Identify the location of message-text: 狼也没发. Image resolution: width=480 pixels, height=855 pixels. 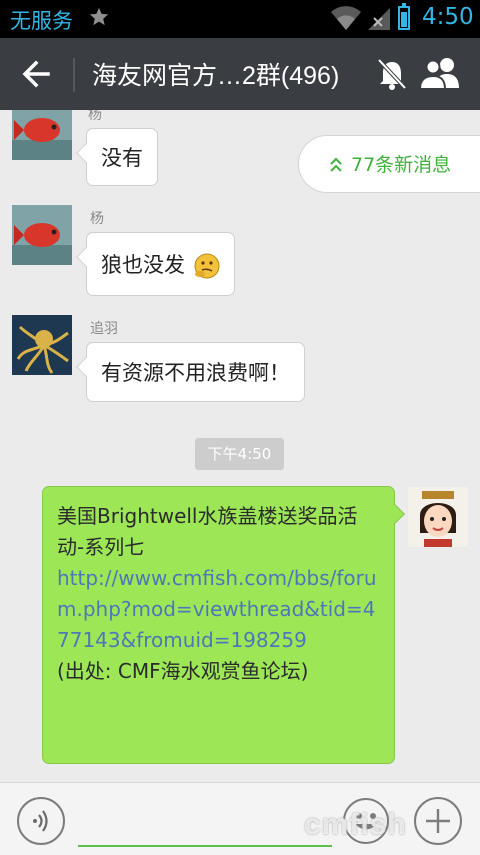
(143, 265).